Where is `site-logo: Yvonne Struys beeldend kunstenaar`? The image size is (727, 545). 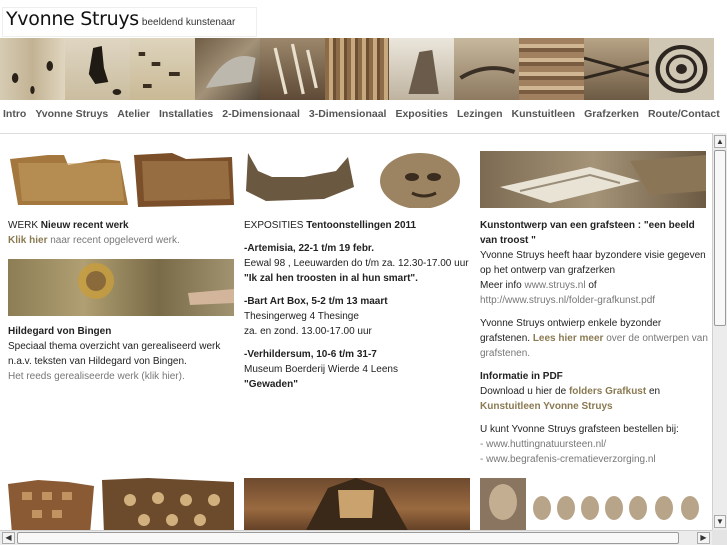 site-logo: Yvonne Struys beeldend kunstenaar is located at coordinates (129, 22).